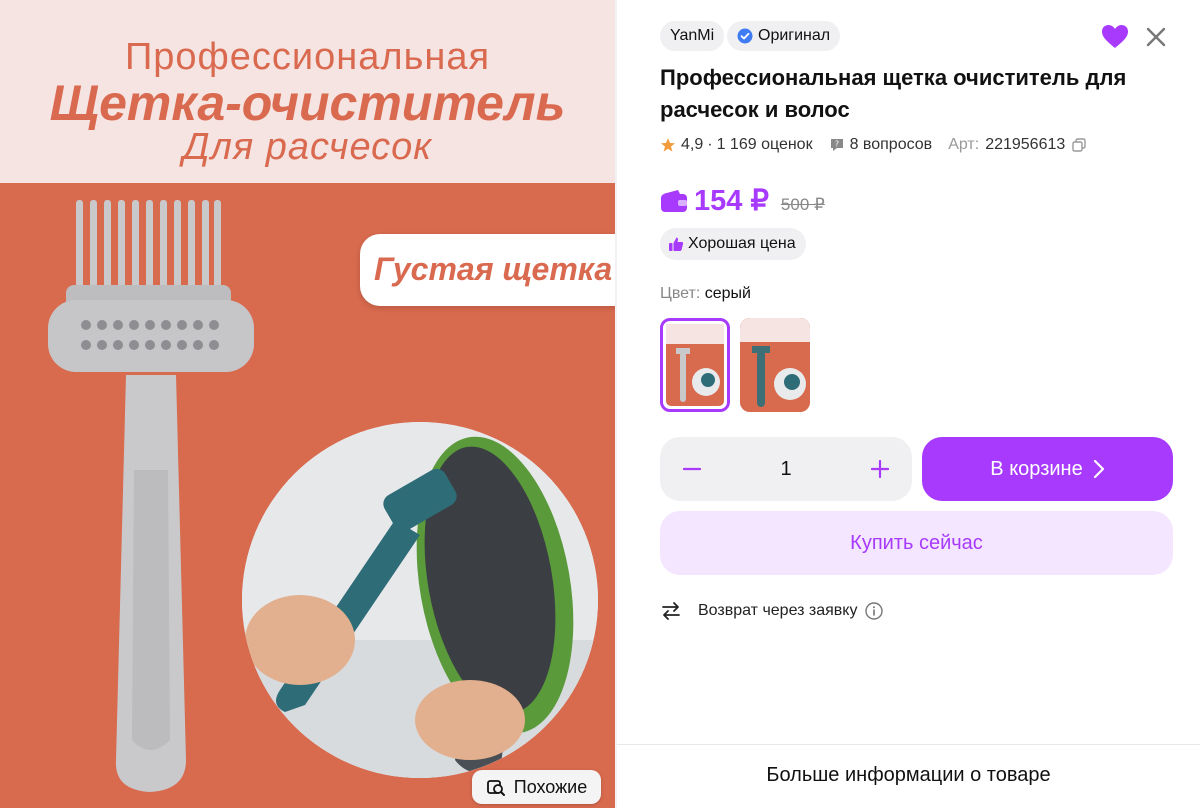 The height and width of the screenshot is (808, 1200). What do you see at coordinates (1079, 145) in the screenshot?
I see `copy-icon` at bounding box center [1079, 145].